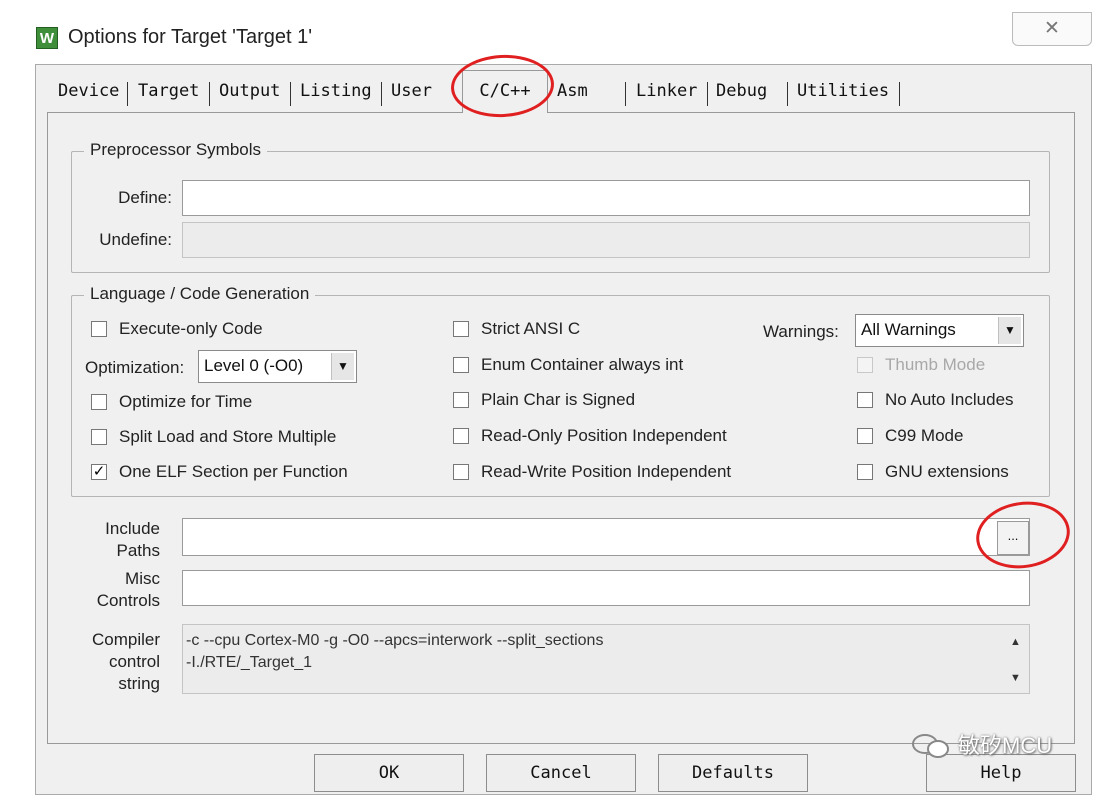  Describe the element at coordinates (190, 37) in the screenshot. I see `window-title: Options for Target 'Target 1'` at that location.